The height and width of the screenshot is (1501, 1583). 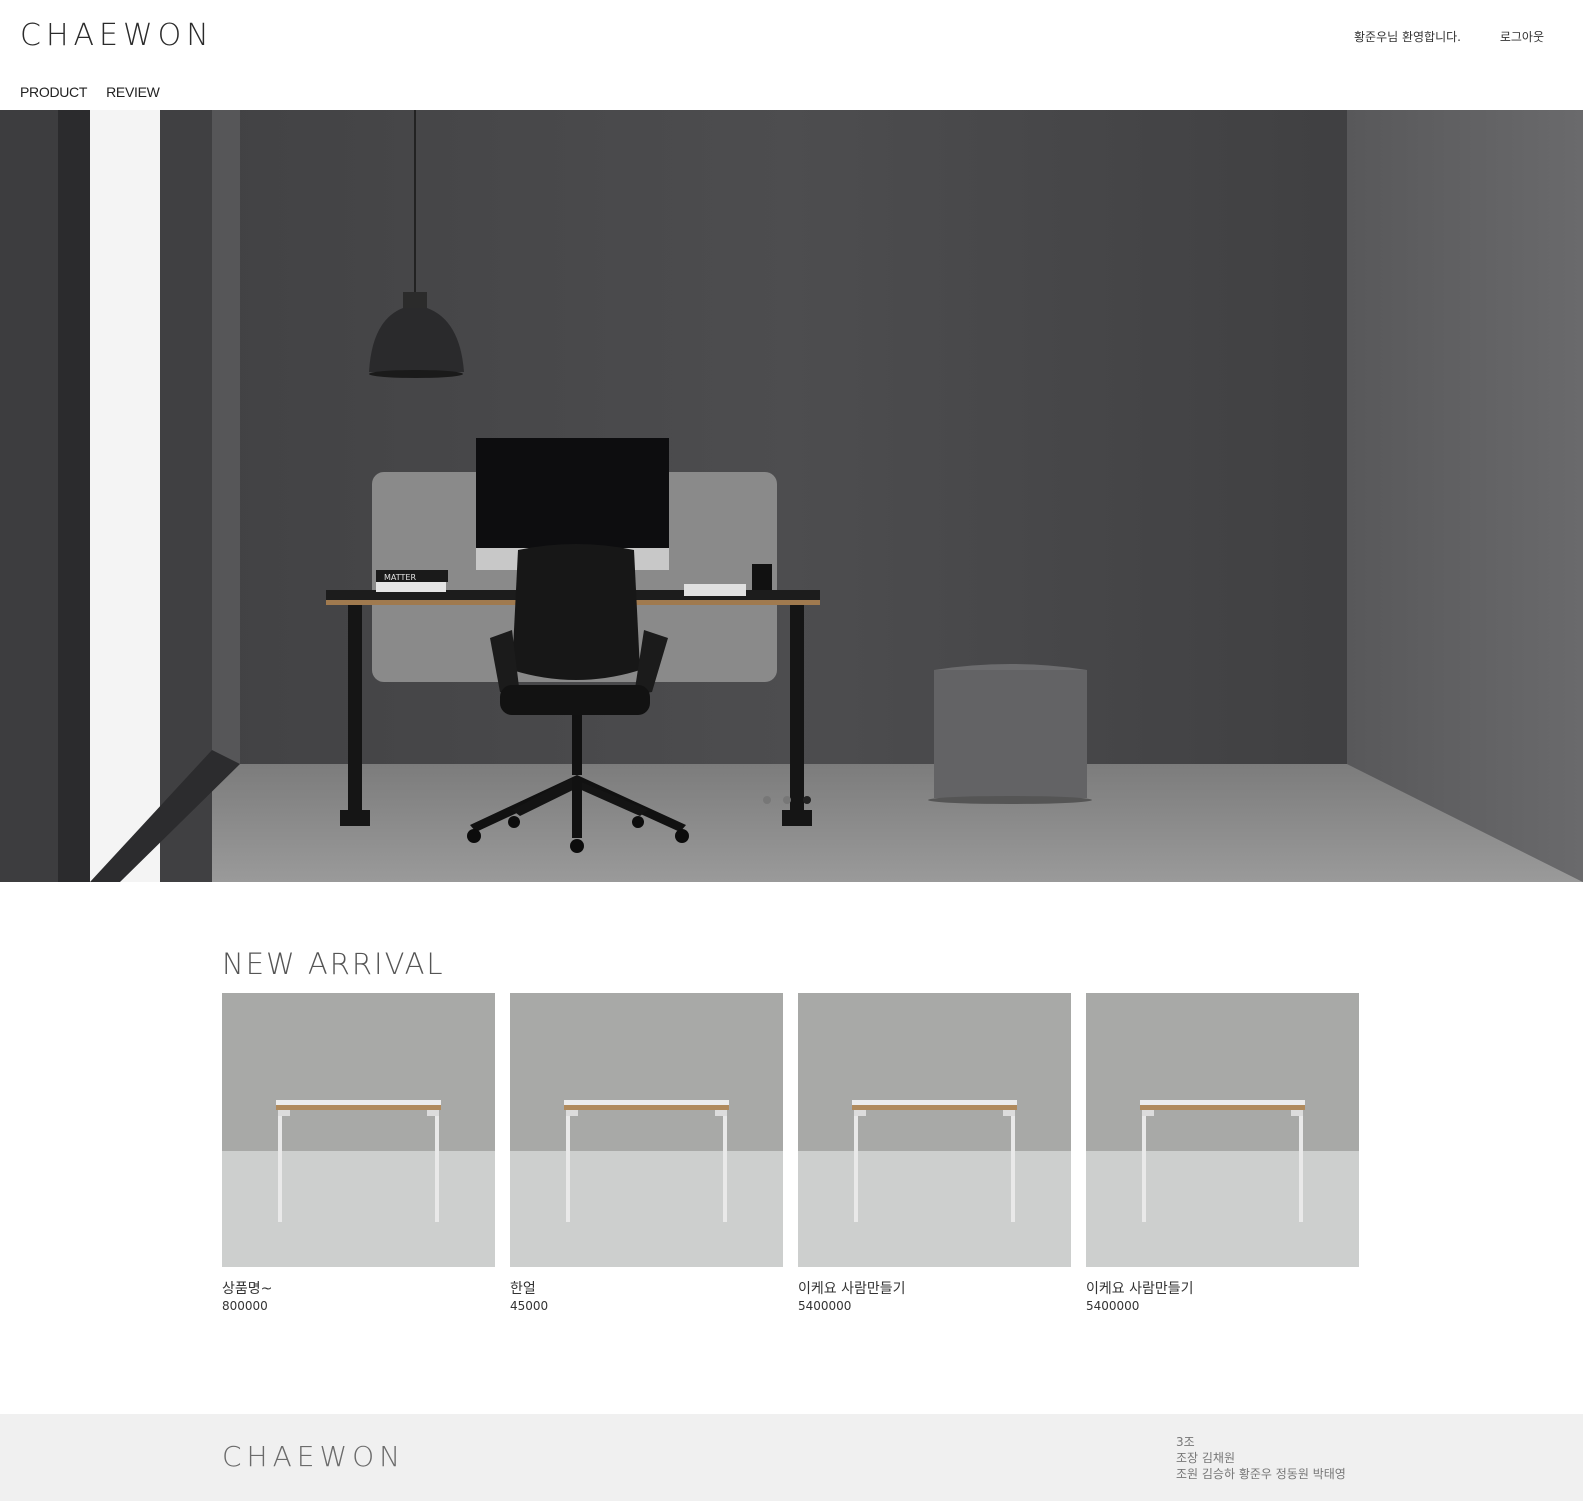 I want to click on nav-product: PRODUCT, so click(x=53, y=92).